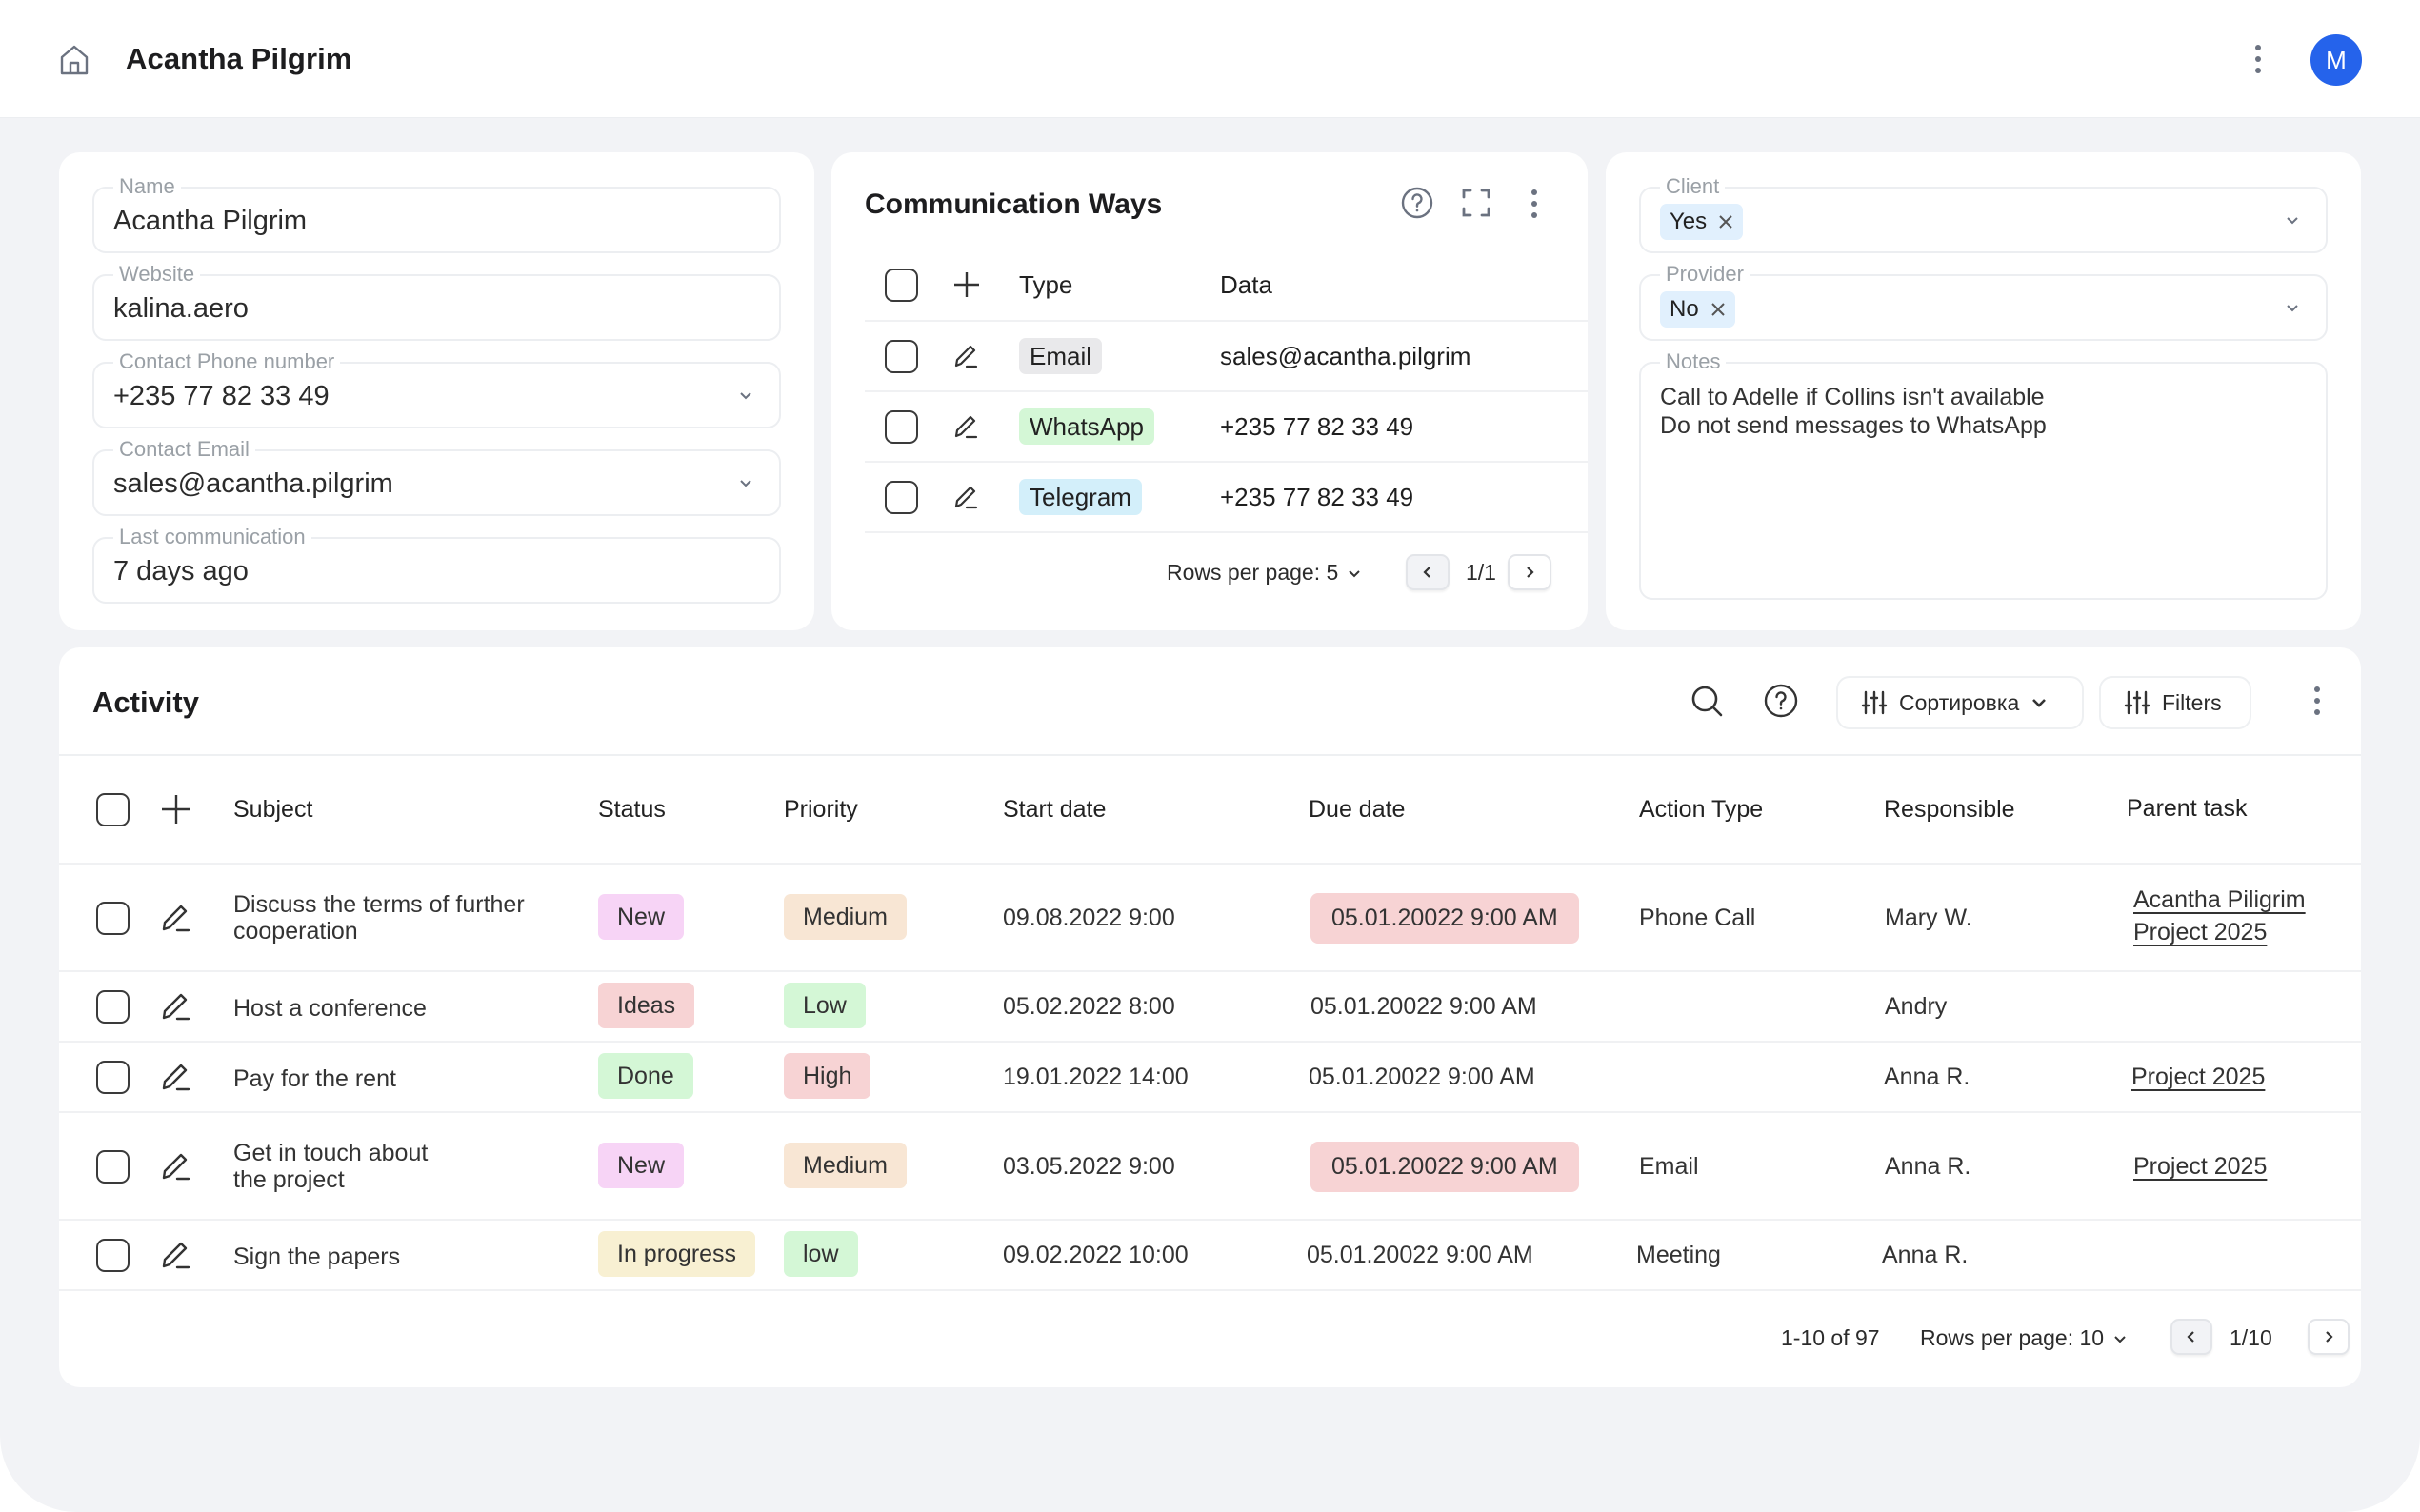 The image size is (2420, 1512). What do you see at coordinates (184, 449) in the screenshot?
I see `field-label: Contact Email` at bounding box center [184, 449].